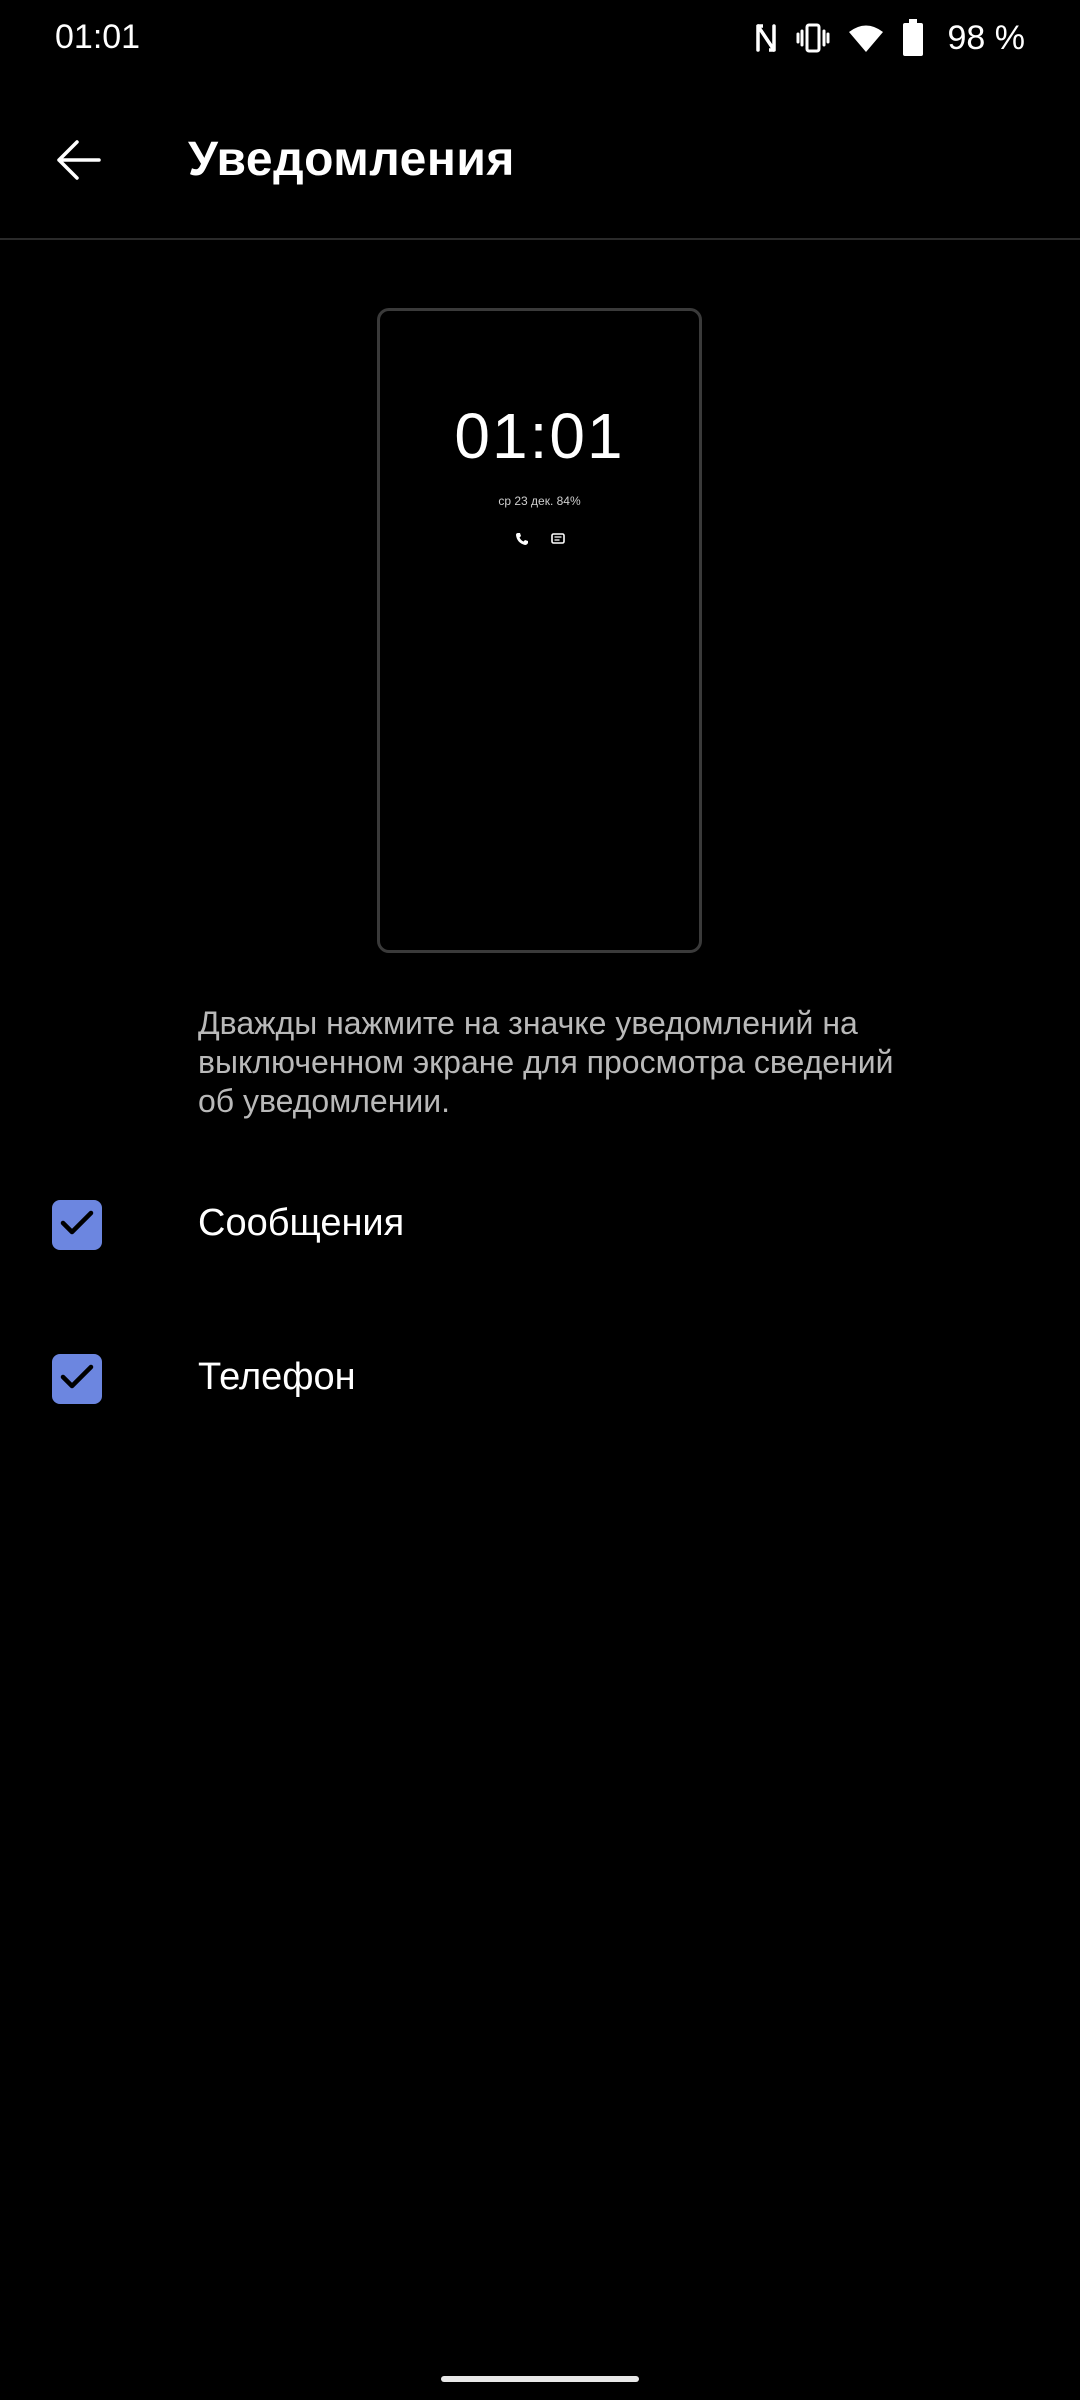 The width and height of the screenshot is (1080, 2400). What do you see at coordinates (540, 40) in the screenshot?
I see `status-bar: 01:01 98 %` at bounding box center [540, 40].